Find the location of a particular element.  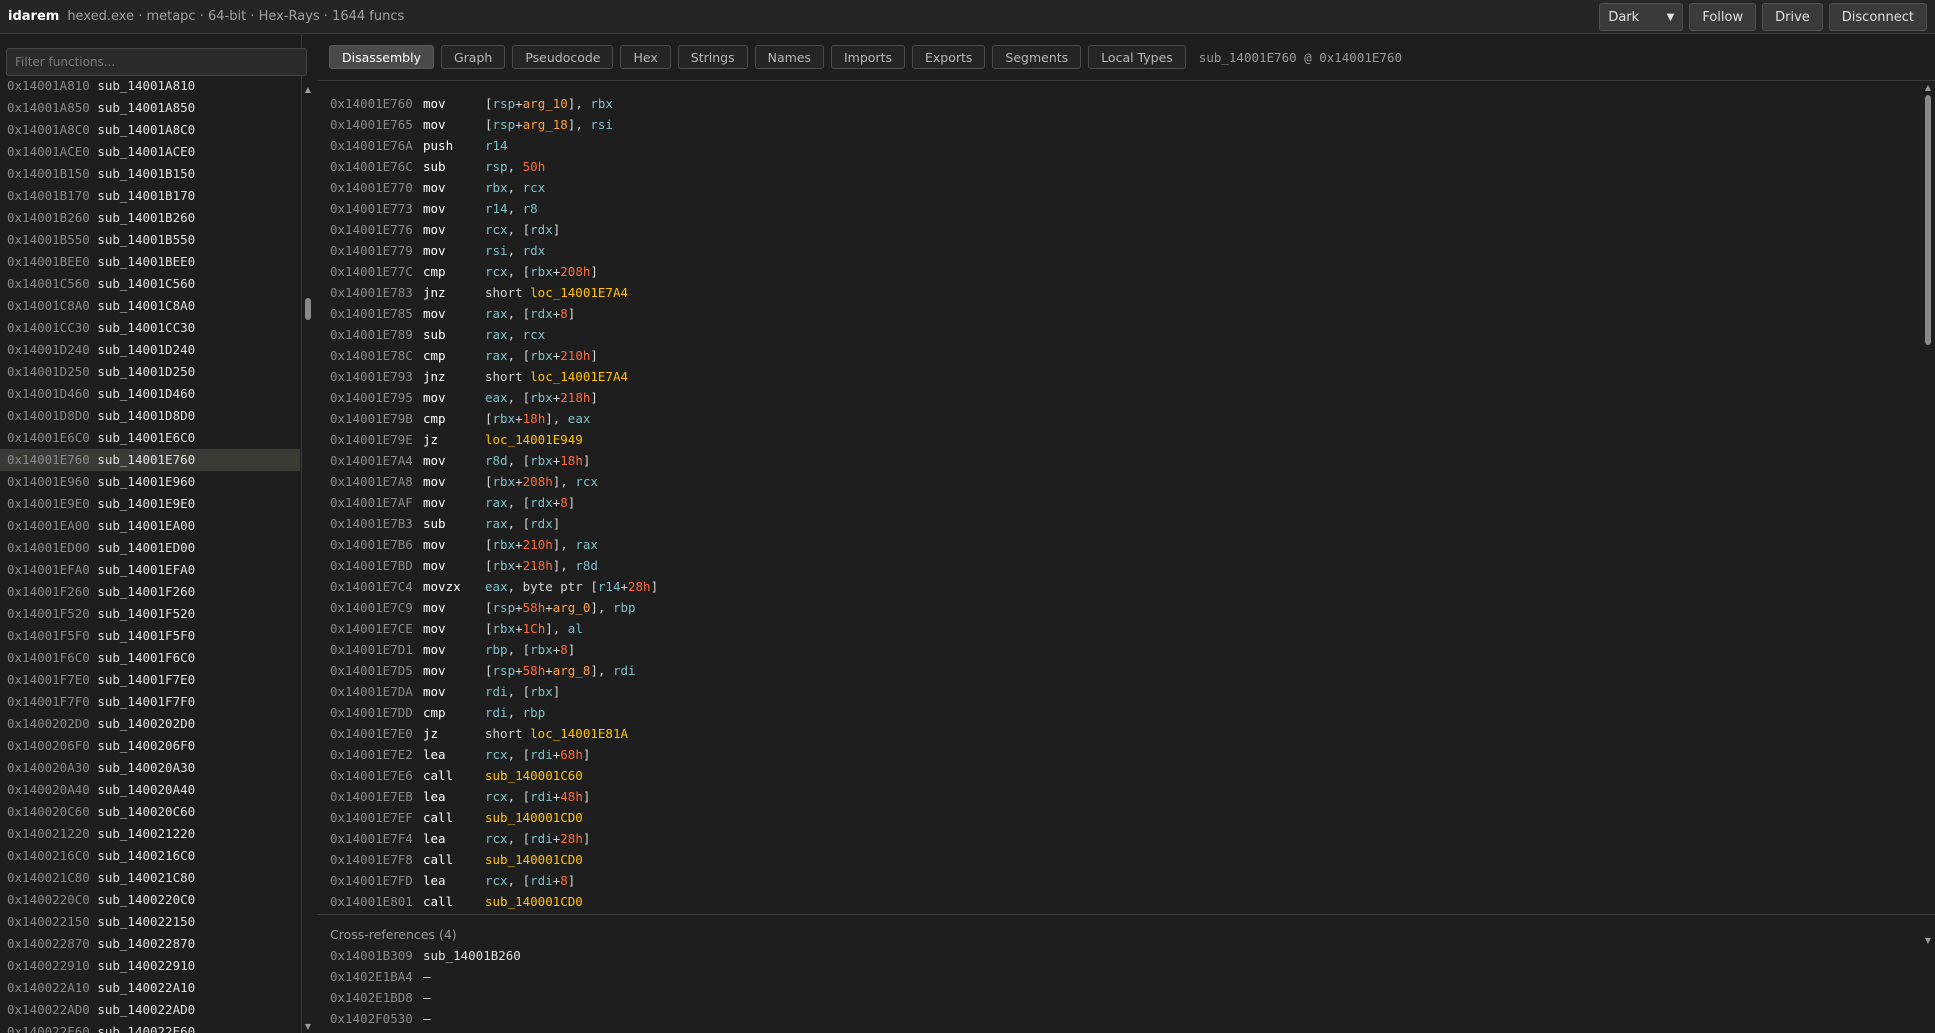

tab-strings: Strings is located at coordinates (712, 57).